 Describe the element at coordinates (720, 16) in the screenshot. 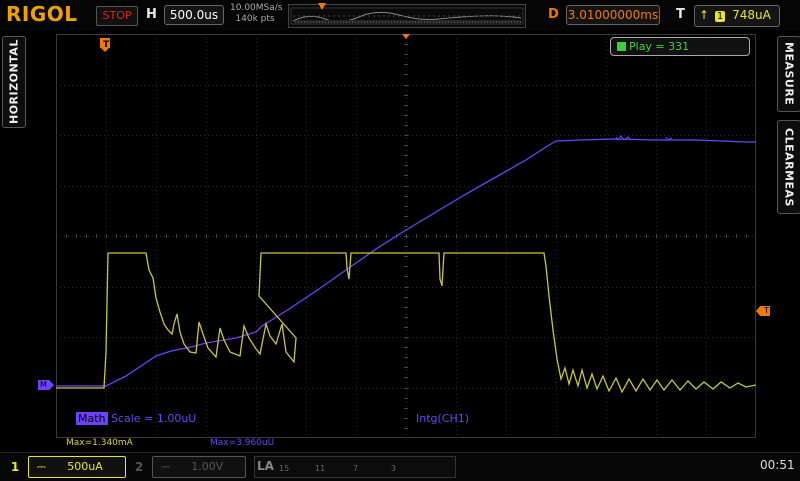

I see `trigger-source: 1` at that location.